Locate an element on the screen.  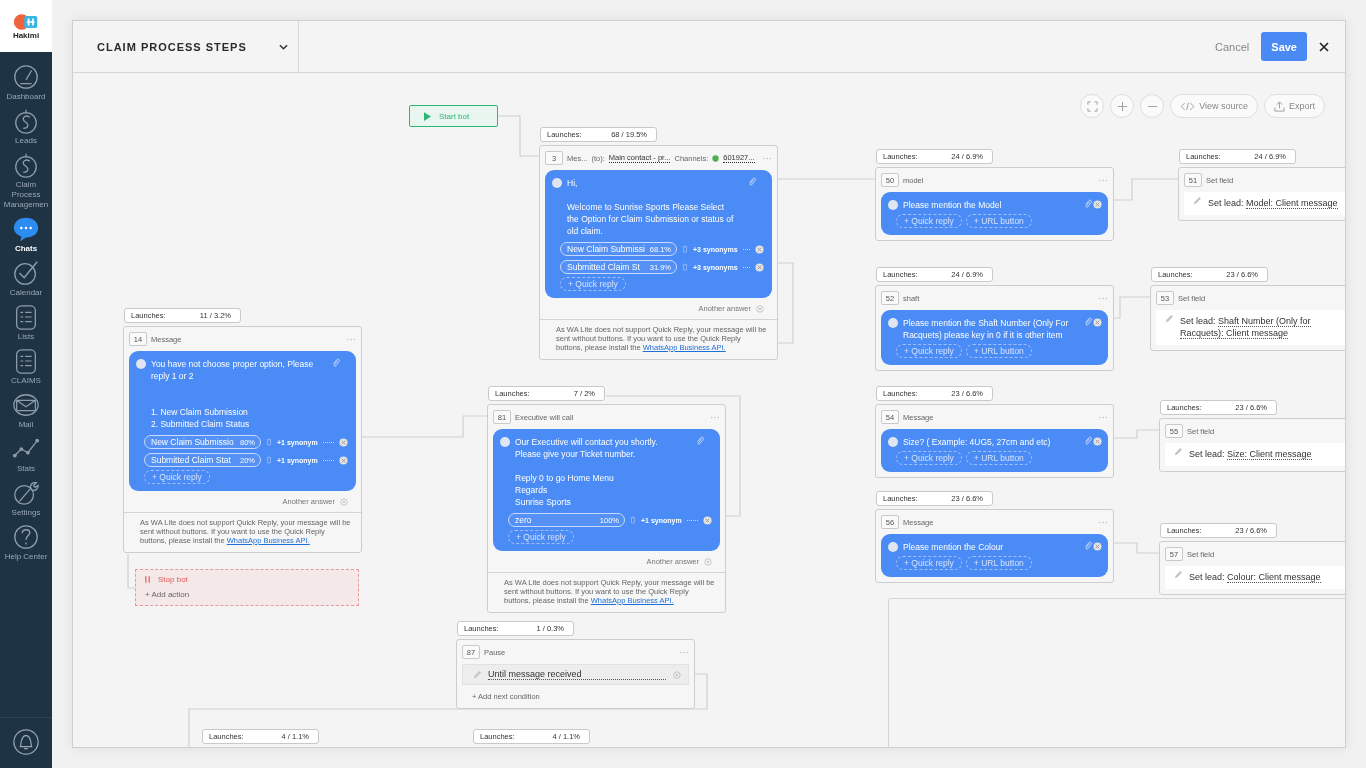
sidebar-item: Calendar is located at coordinates (26, 278).